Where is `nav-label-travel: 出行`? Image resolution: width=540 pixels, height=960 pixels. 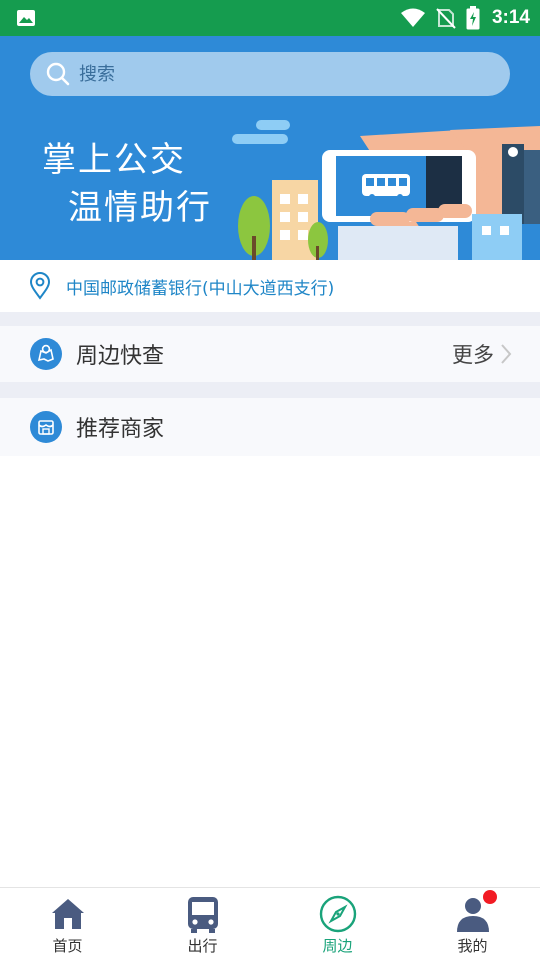
nav-label-travel: 出行 is located at coordinates (202, 946).